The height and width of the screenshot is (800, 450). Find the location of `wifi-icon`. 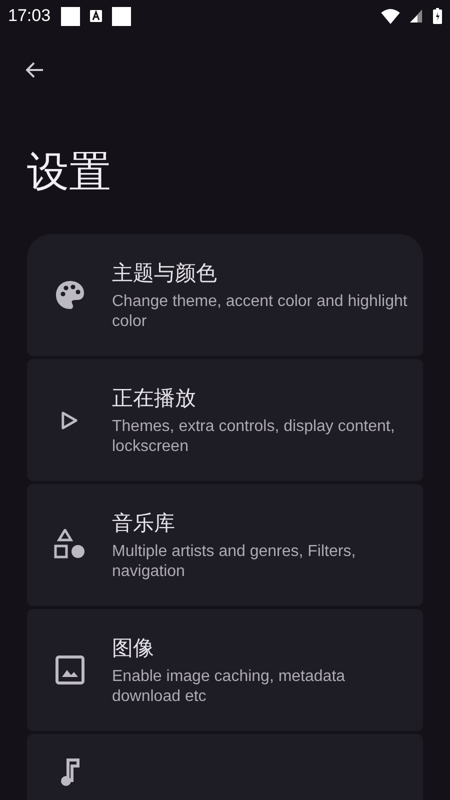

wifi-icon is located at coordinates (390, 16).